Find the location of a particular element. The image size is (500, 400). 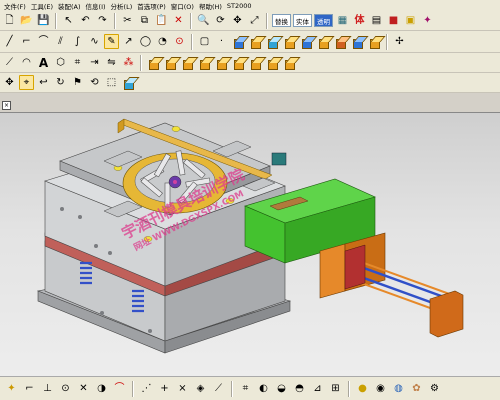

sketch-icon: ✎ is located at coordinates (111, 41).